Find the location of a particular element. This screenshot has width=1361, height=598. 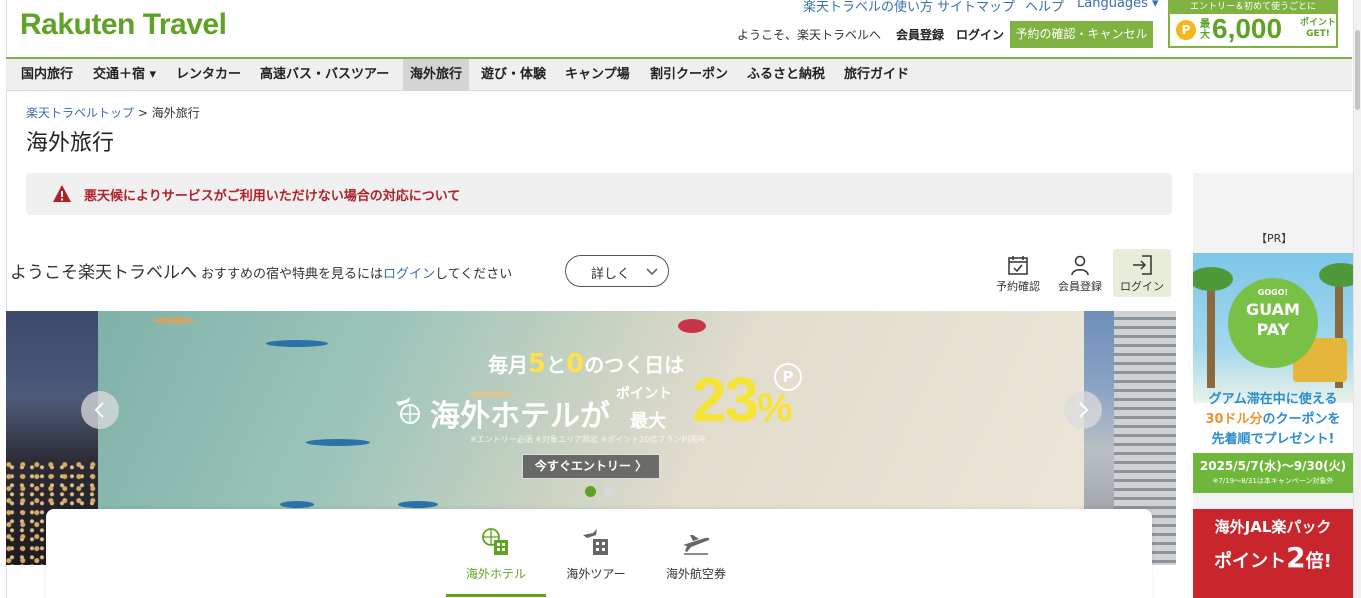

page-title: 海外旅行 is located at coordinates (70, 143).